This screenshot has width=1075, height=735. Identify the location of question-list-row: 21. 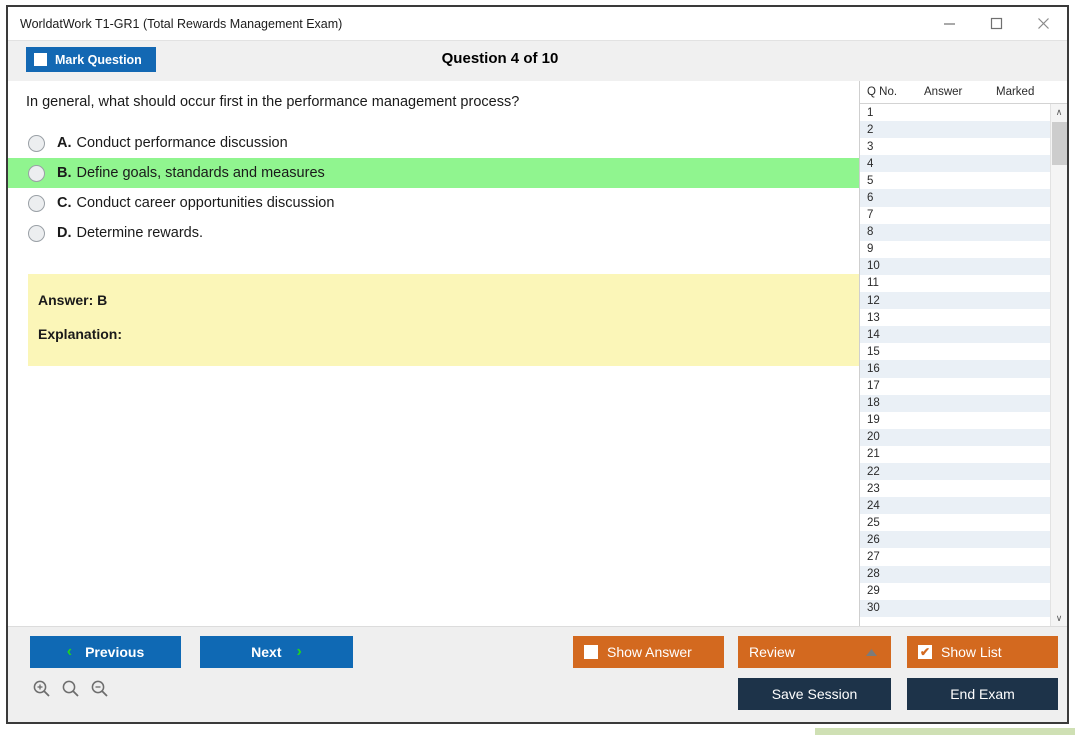
(955, 454).